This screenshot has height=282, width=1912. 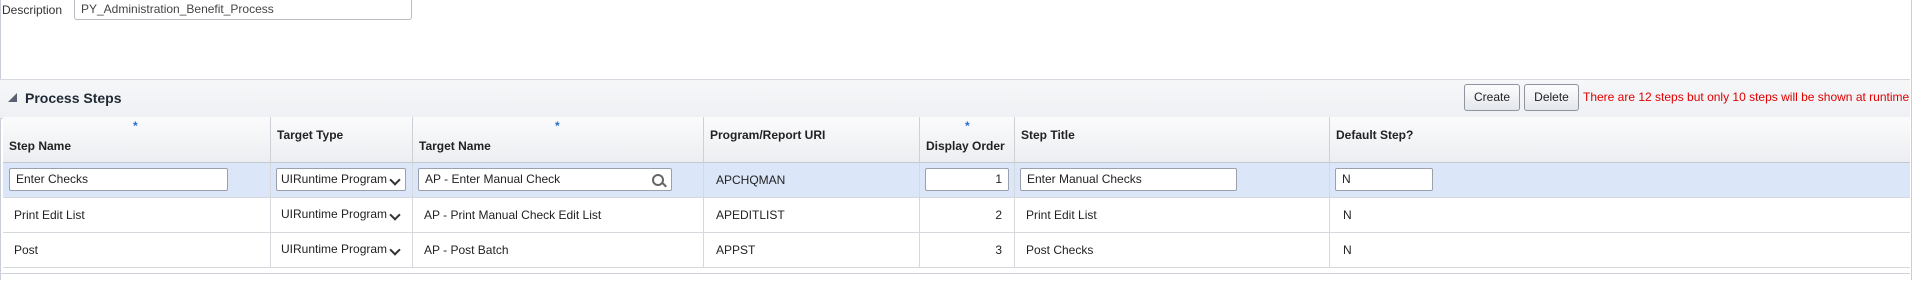 I want to click on column-header-target-type: Target Type, so click(x=342, y=140).